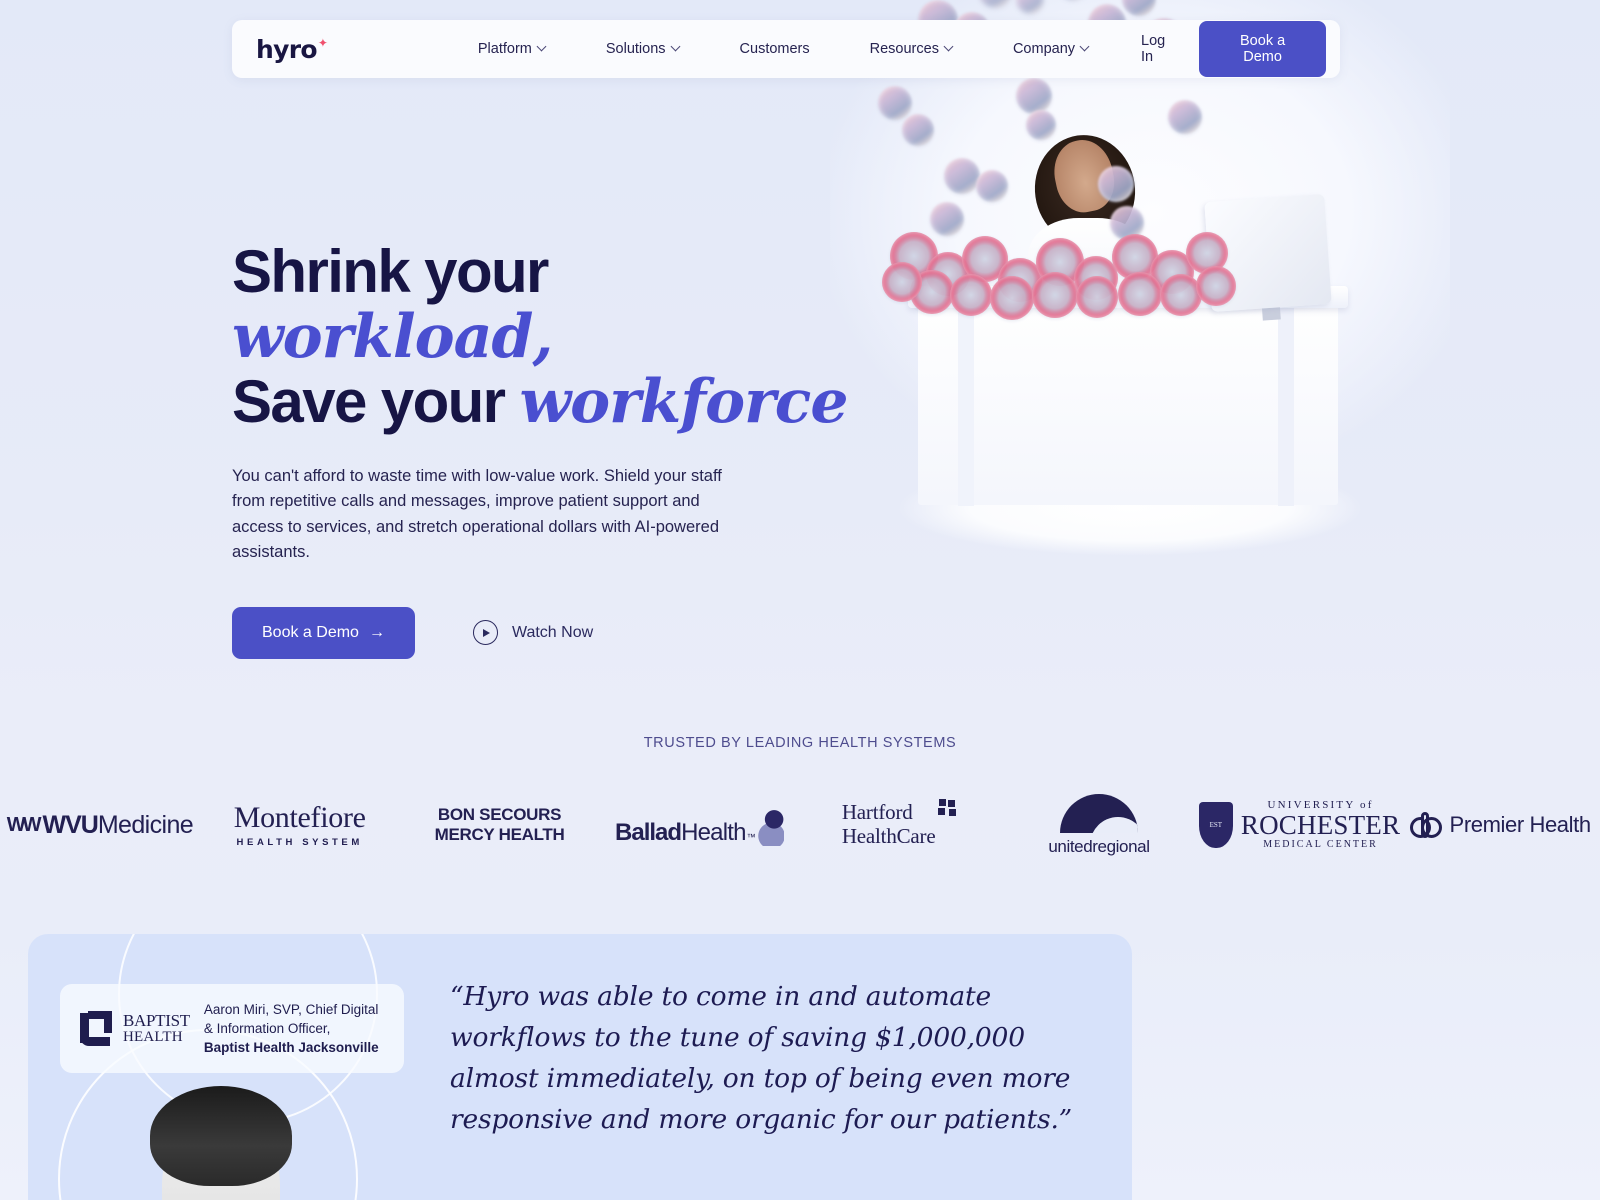 This screenshot has width=1600, height=1200. I want to click on headline-line2-plain: Save your, so click(376, 401).